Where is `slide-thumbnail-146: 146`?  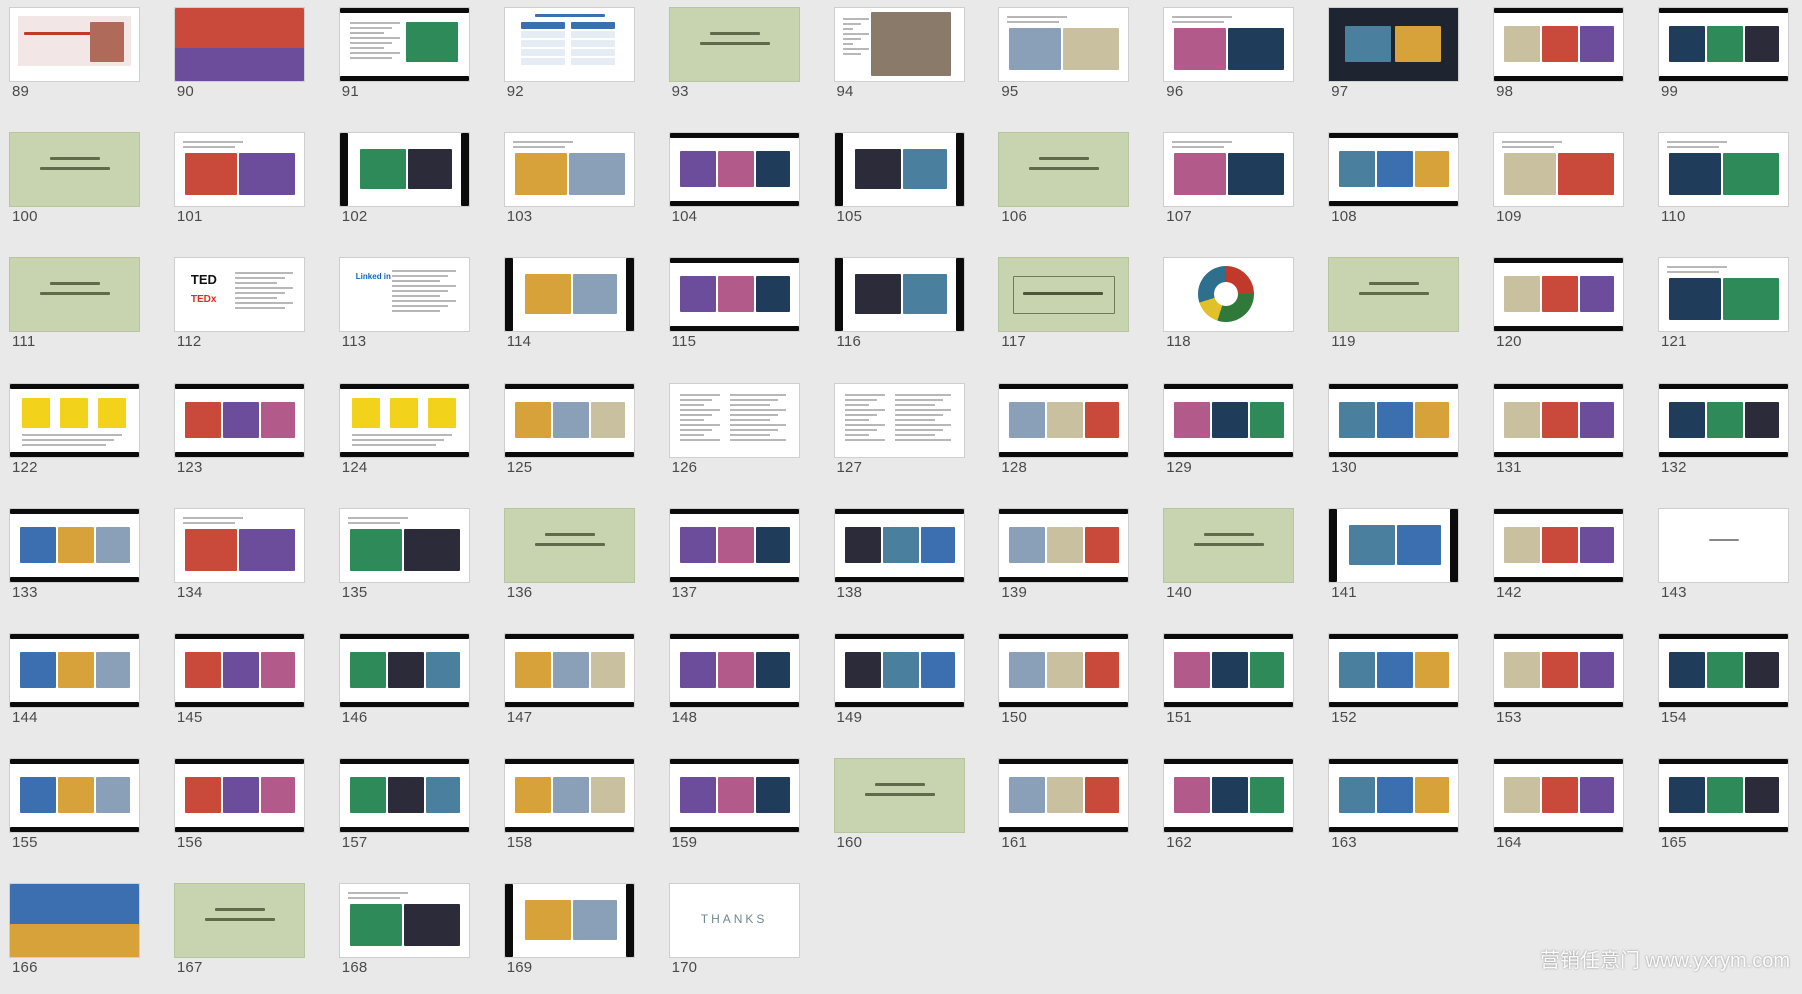 slide-thumbnail-146: 146 is located at coordinates (399, 685).